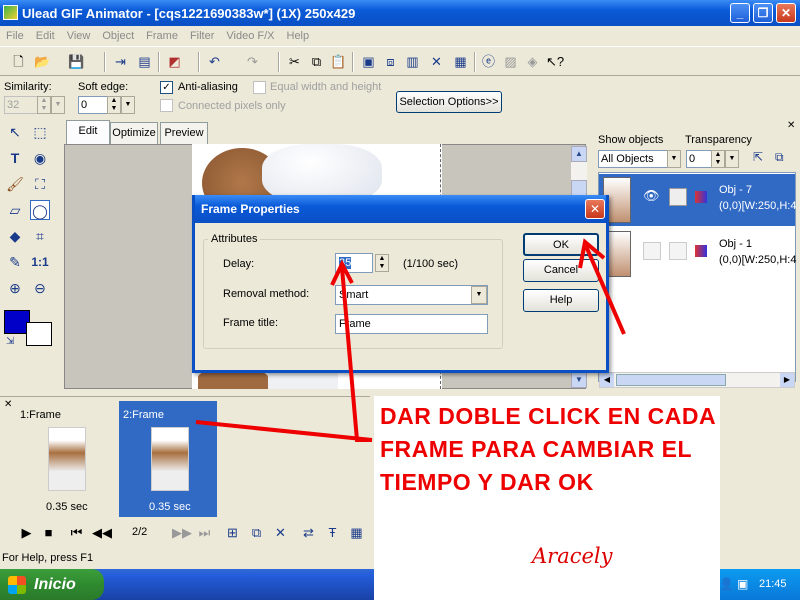 The width and height of the screenshot is (800, 600). I want to click on arrow-to-frame, so click(284, 431).